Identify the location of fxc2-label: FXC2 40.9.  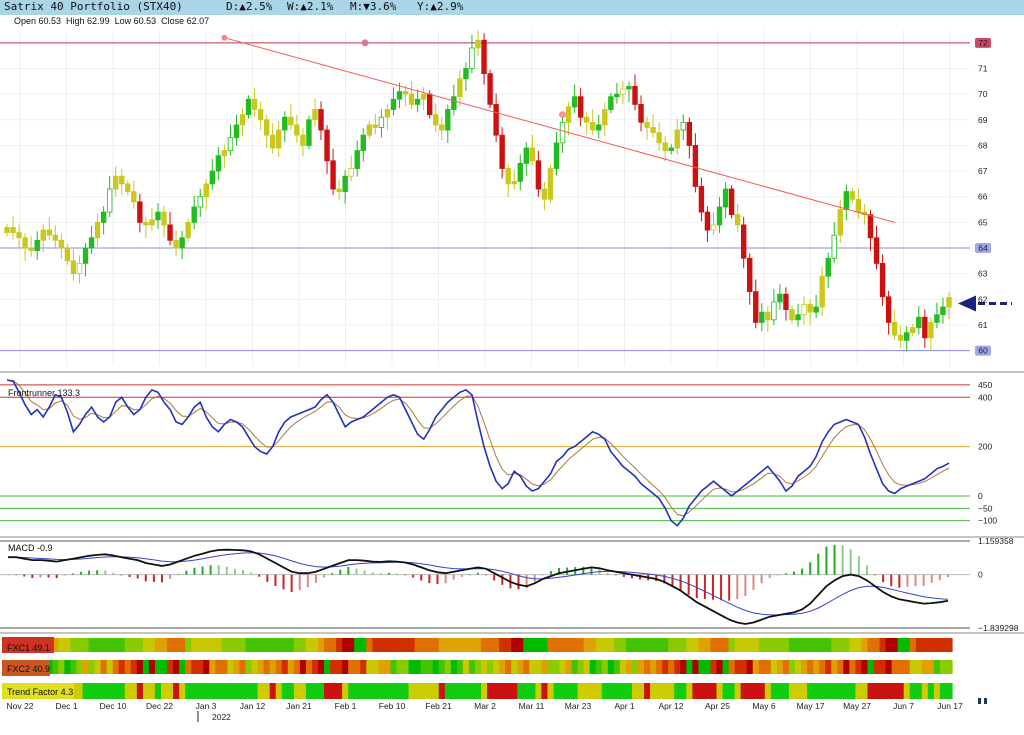
(28, 669).